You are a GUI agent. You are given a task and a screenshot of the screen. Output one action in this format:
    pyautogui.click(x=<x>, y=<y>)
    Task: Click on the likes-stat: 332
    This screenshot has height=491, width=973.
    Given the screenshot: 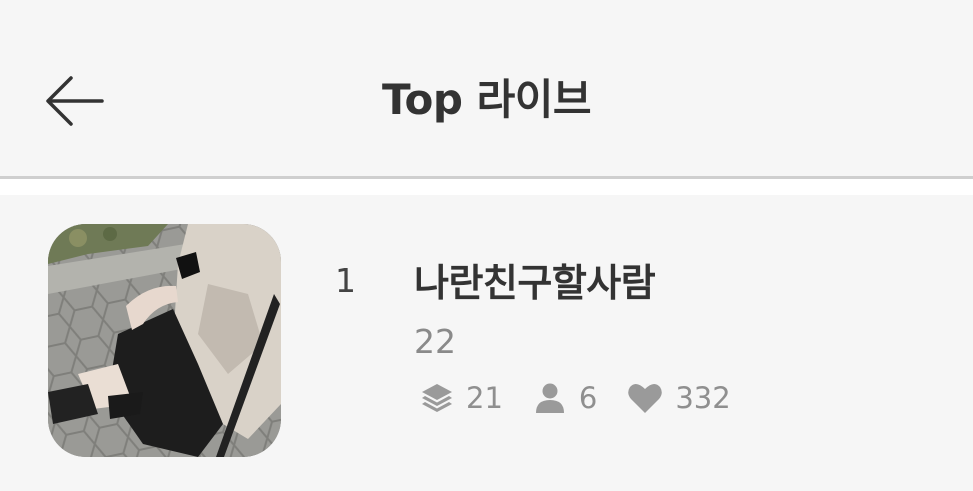 What is the action you would take?
    pyautogui.click(x=679, y=398)
    